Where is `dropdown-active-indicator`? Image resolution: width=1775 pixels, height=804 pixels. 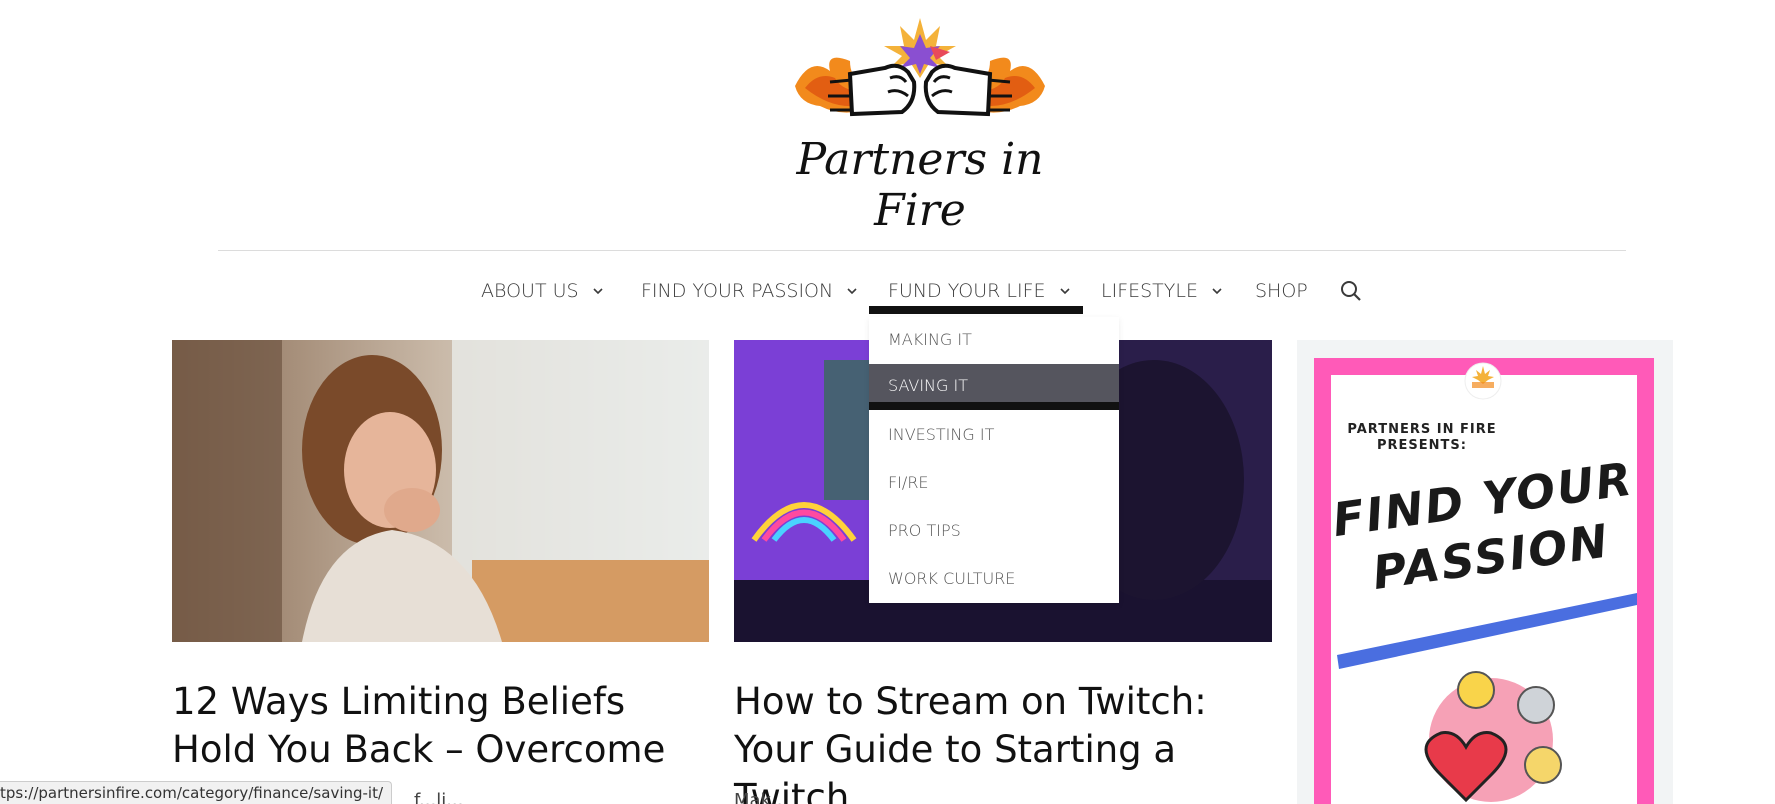 dropdown-active-indicator is located at coordinates (994, 406).